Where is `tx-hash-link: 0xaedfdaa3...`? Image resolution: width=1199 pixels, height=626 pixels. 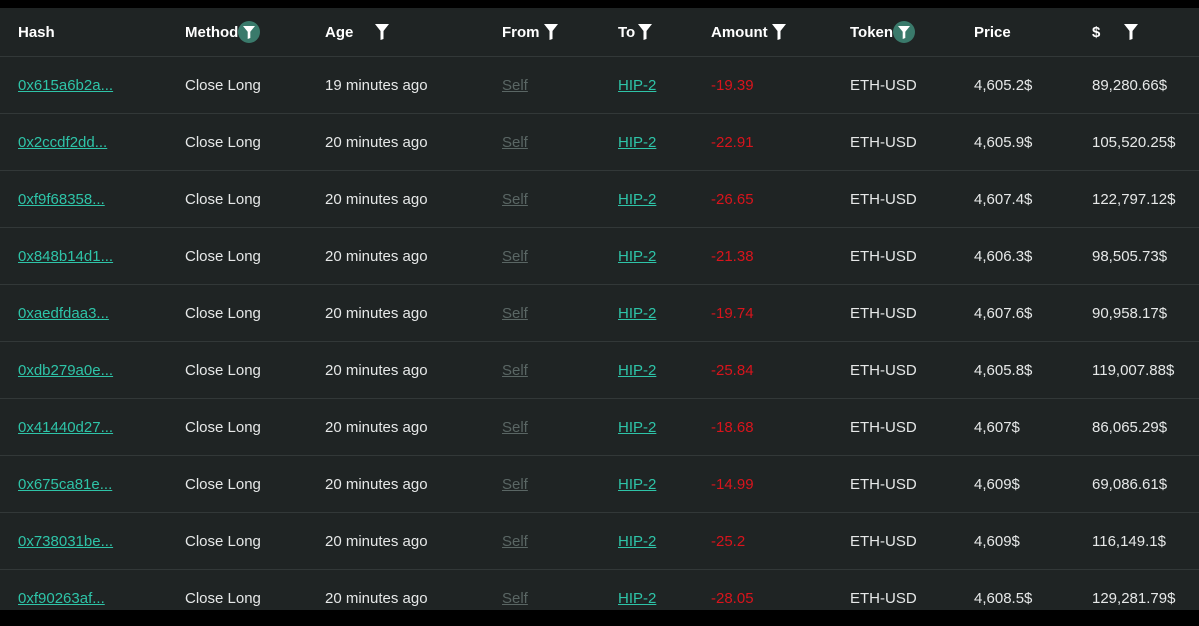
tx-hash-link: 0xaedfdaa3... is located at coordinates (63, 313).